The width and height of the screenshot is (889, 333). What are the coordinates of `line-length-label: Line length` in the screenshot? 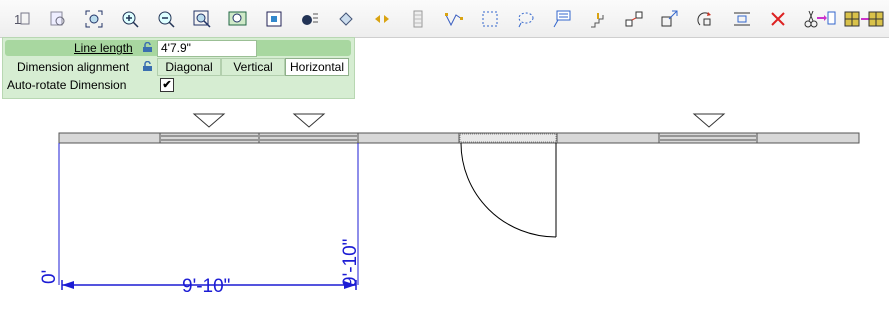 It's located at (103, 48).